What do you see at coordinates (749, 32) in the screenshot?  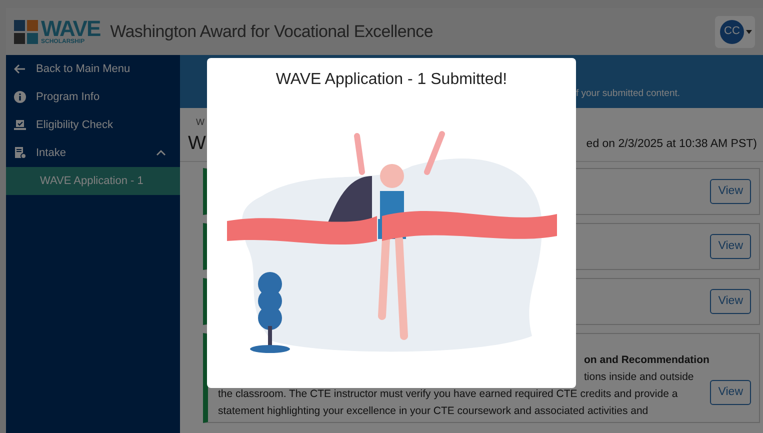 I see `caret-icon` at bounding box center [749, 32].